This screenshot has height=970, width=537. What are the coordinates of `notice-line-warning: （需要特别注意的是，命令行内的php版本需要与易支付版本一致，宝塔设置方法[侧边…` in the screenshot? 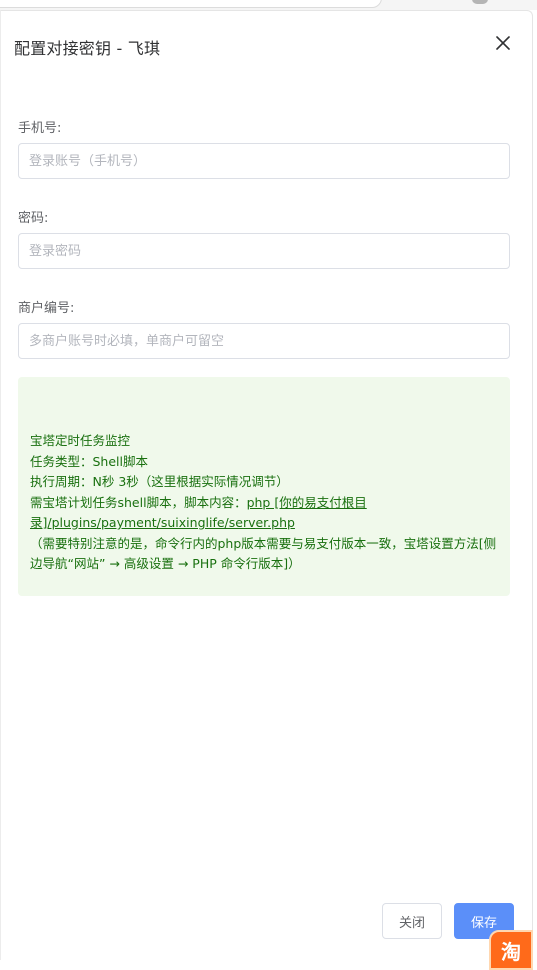 It's located at (263, 553).